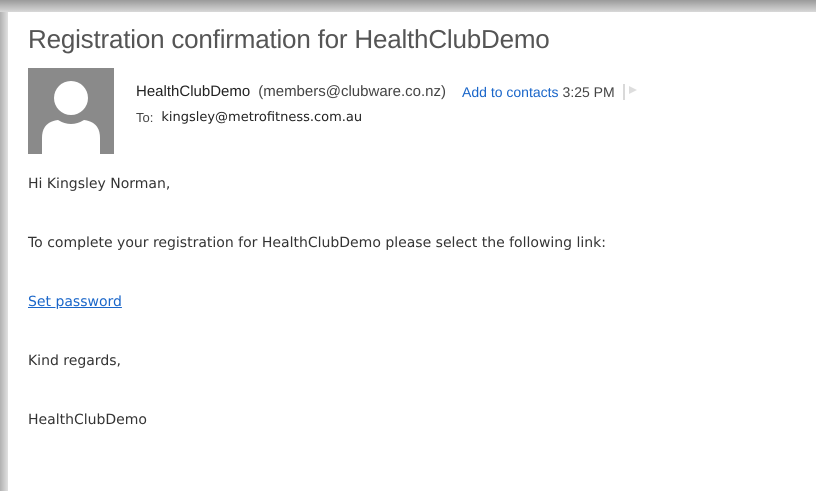 This screenshot has width=816, height=491. I want to click on add-to-contacts-link: Add to contacts, so click(510, 92).